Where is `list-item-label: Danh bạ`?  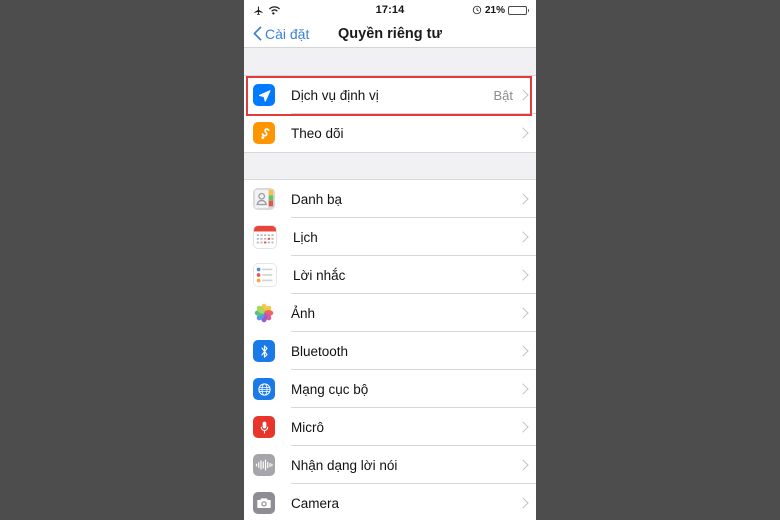
list-item-label: Danh bạ is located at coordinates (317, 199).